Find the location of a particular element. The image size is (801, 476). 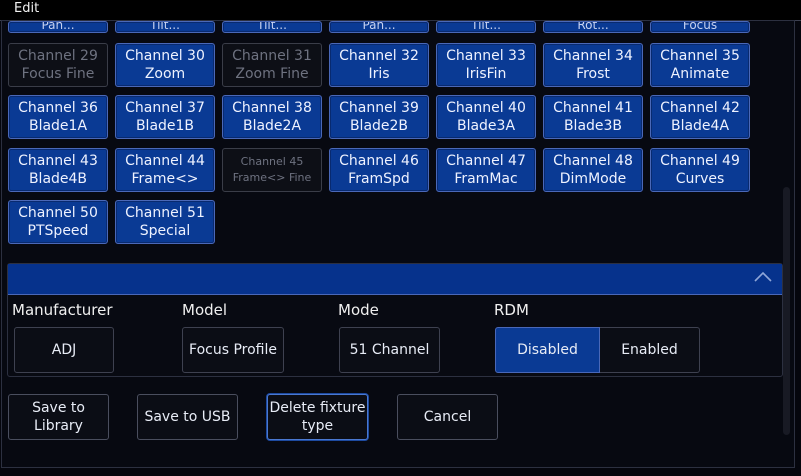

window-title: Edit is located at coordinates (27, 8).